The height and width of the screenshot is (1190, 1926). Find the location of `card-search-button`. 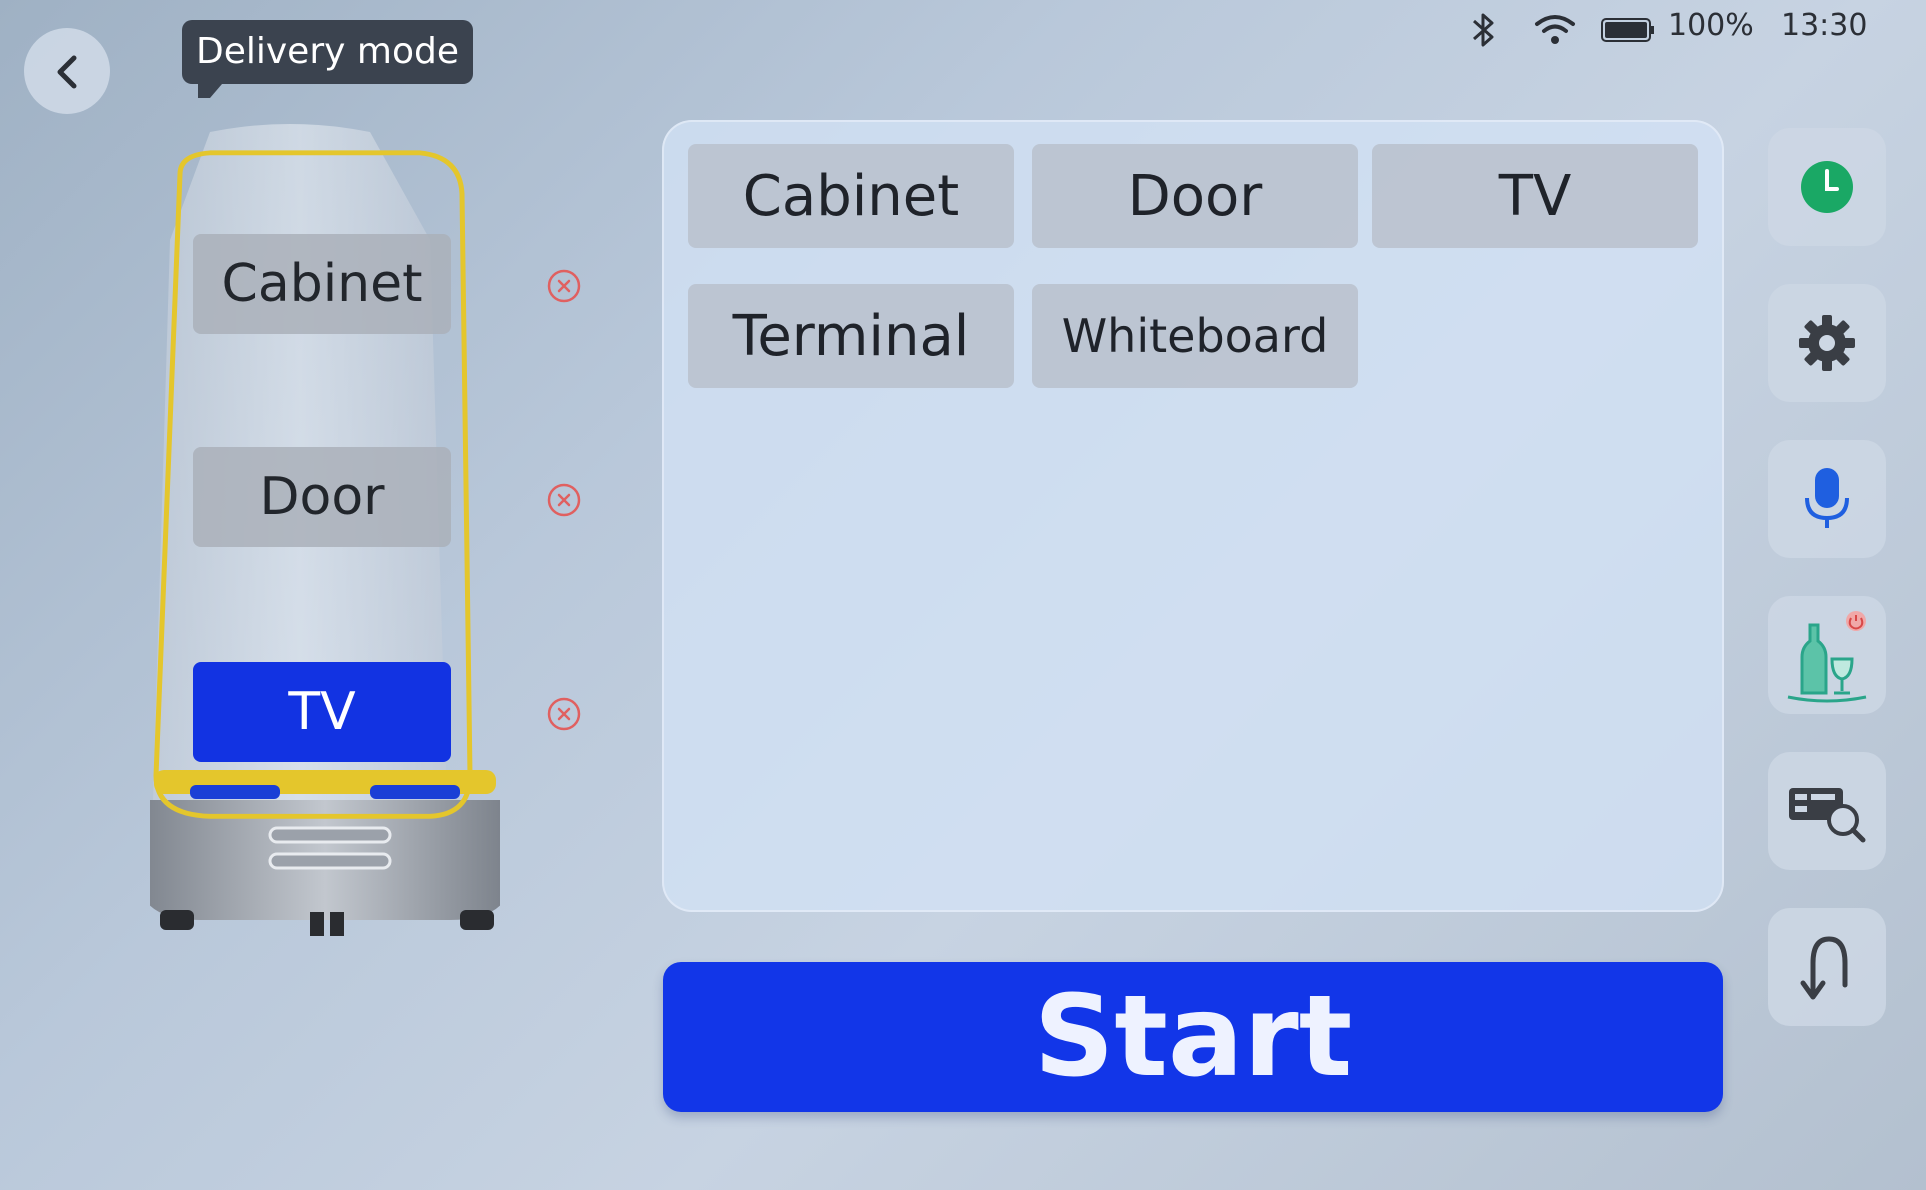

card-search-button is located at coordinates (1827, 811).